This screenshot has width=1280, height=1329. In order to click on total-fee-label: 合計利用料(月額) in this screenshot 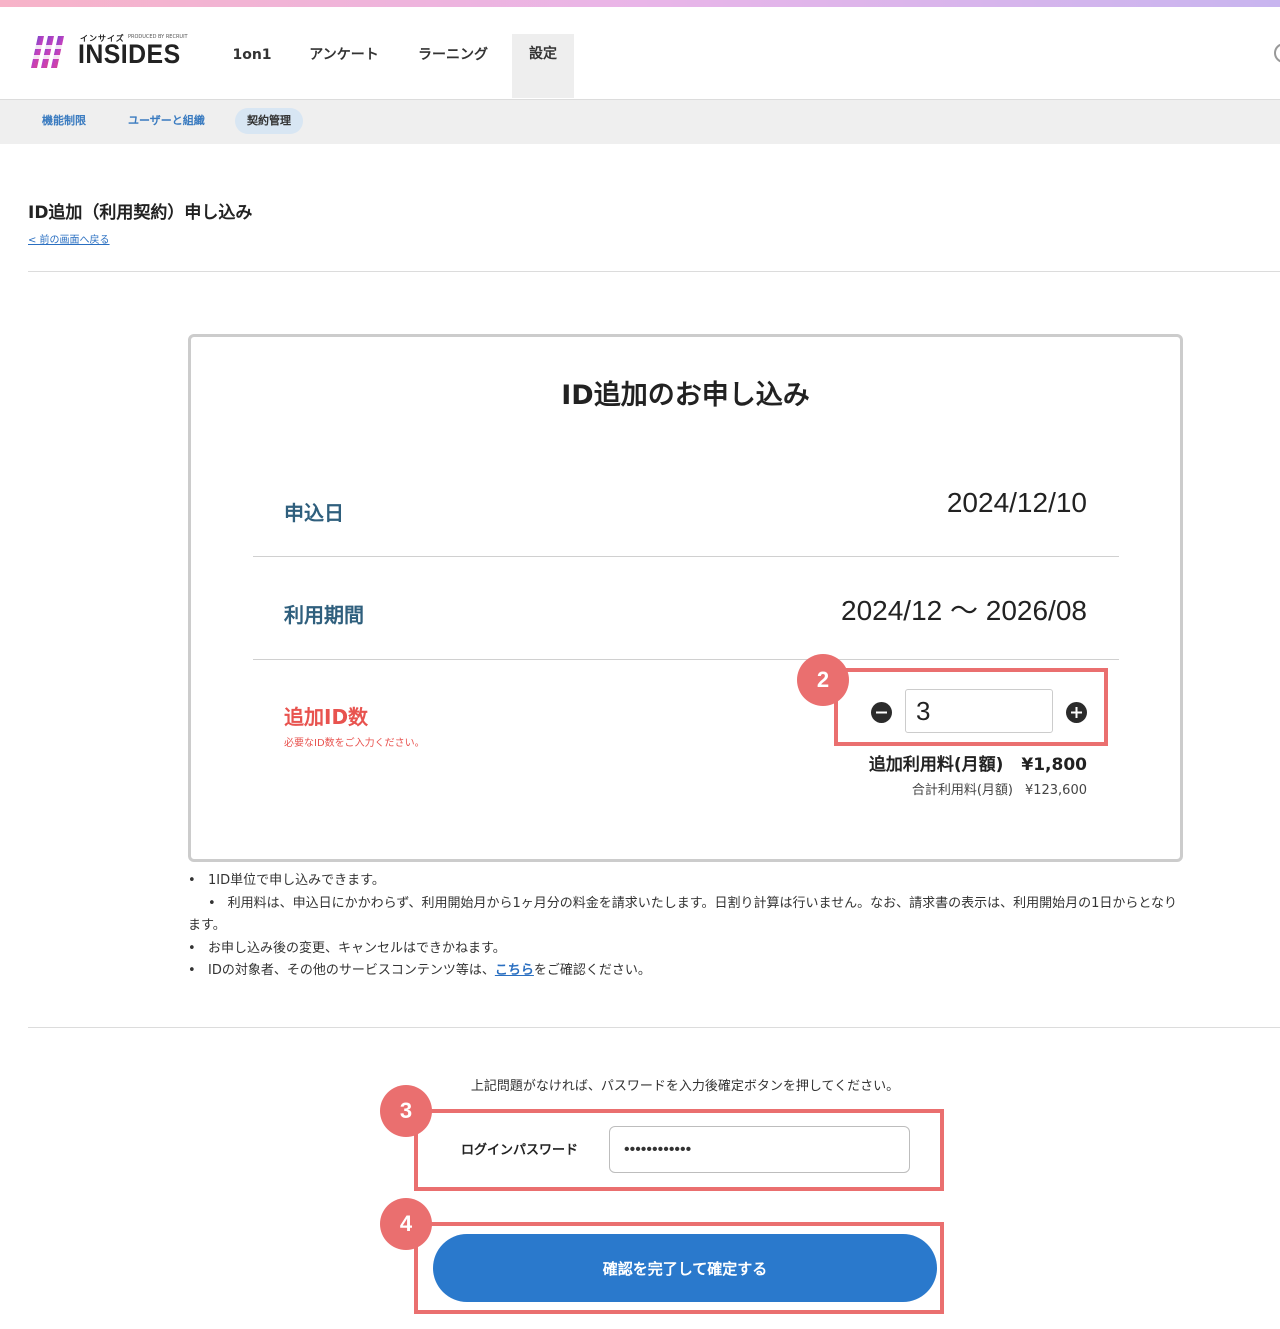, I will do `click(962, 790)`.